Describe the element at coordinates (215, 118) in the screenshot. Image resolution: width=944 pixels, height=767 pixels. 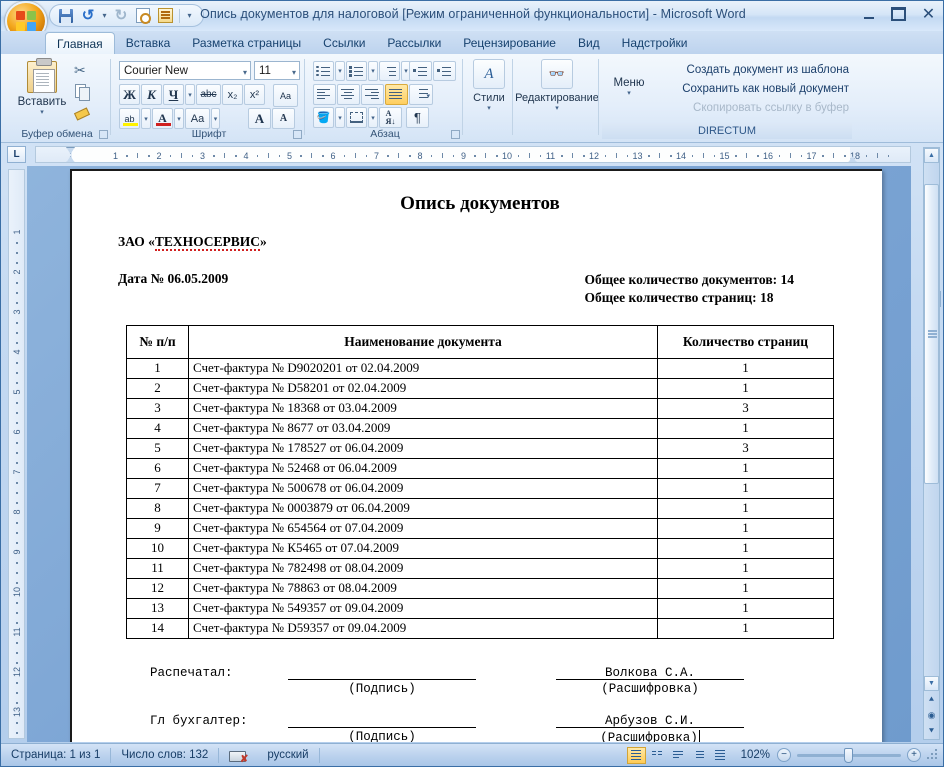
I see `change-case-dropdown: ▾` at that location.